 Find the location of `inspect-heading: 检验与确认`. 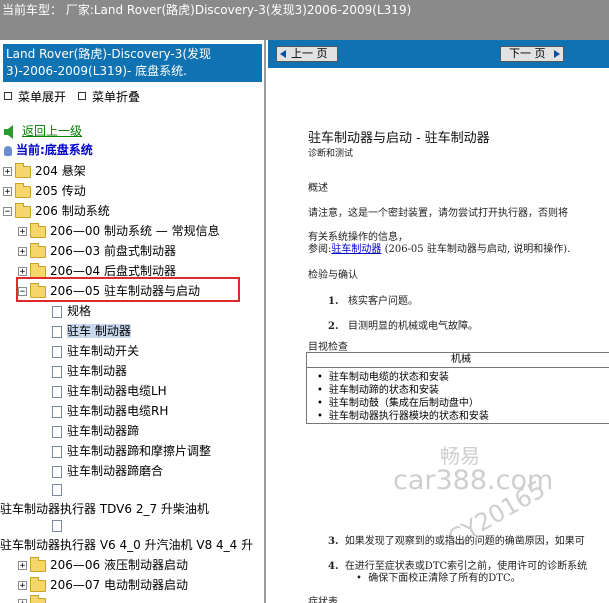

inspect-heading: 检验与确认 is located at coordinates (333, 275).